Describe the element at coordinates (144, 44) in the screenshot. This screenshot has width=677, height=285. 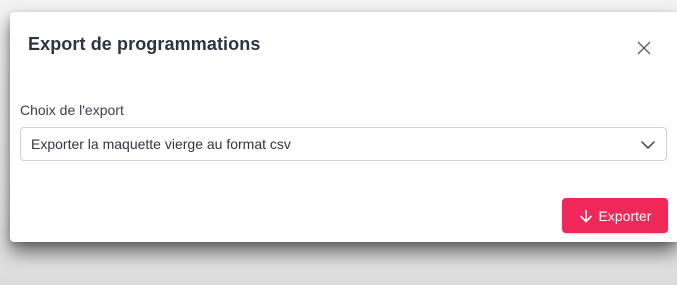
I see `modal-title: Export de programmations` at that location.